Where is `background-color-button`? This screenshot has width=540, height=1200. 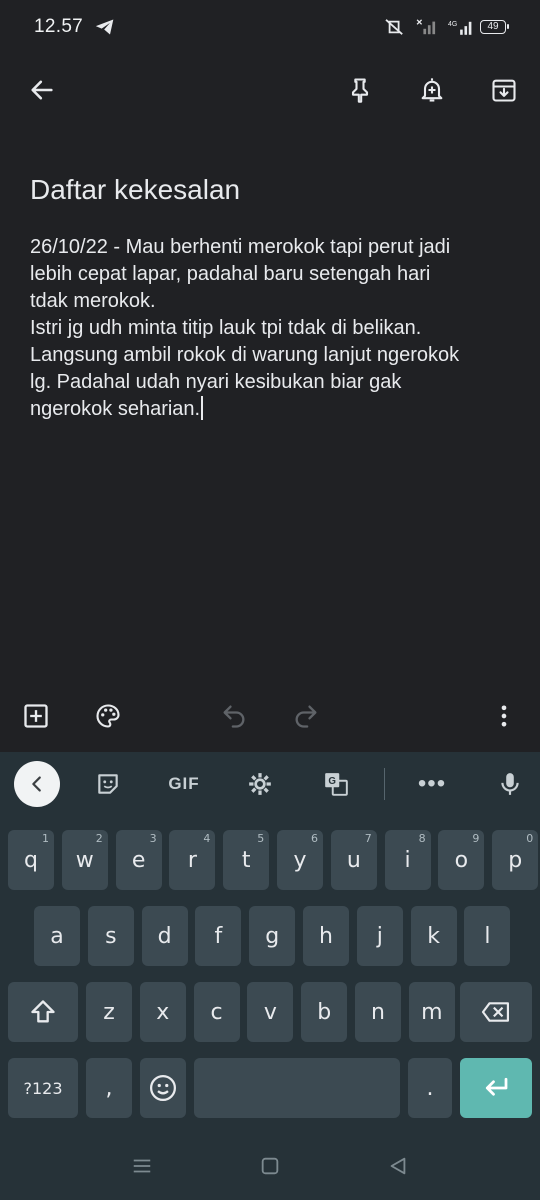 background-color-button is located at coordinates (108, 716).